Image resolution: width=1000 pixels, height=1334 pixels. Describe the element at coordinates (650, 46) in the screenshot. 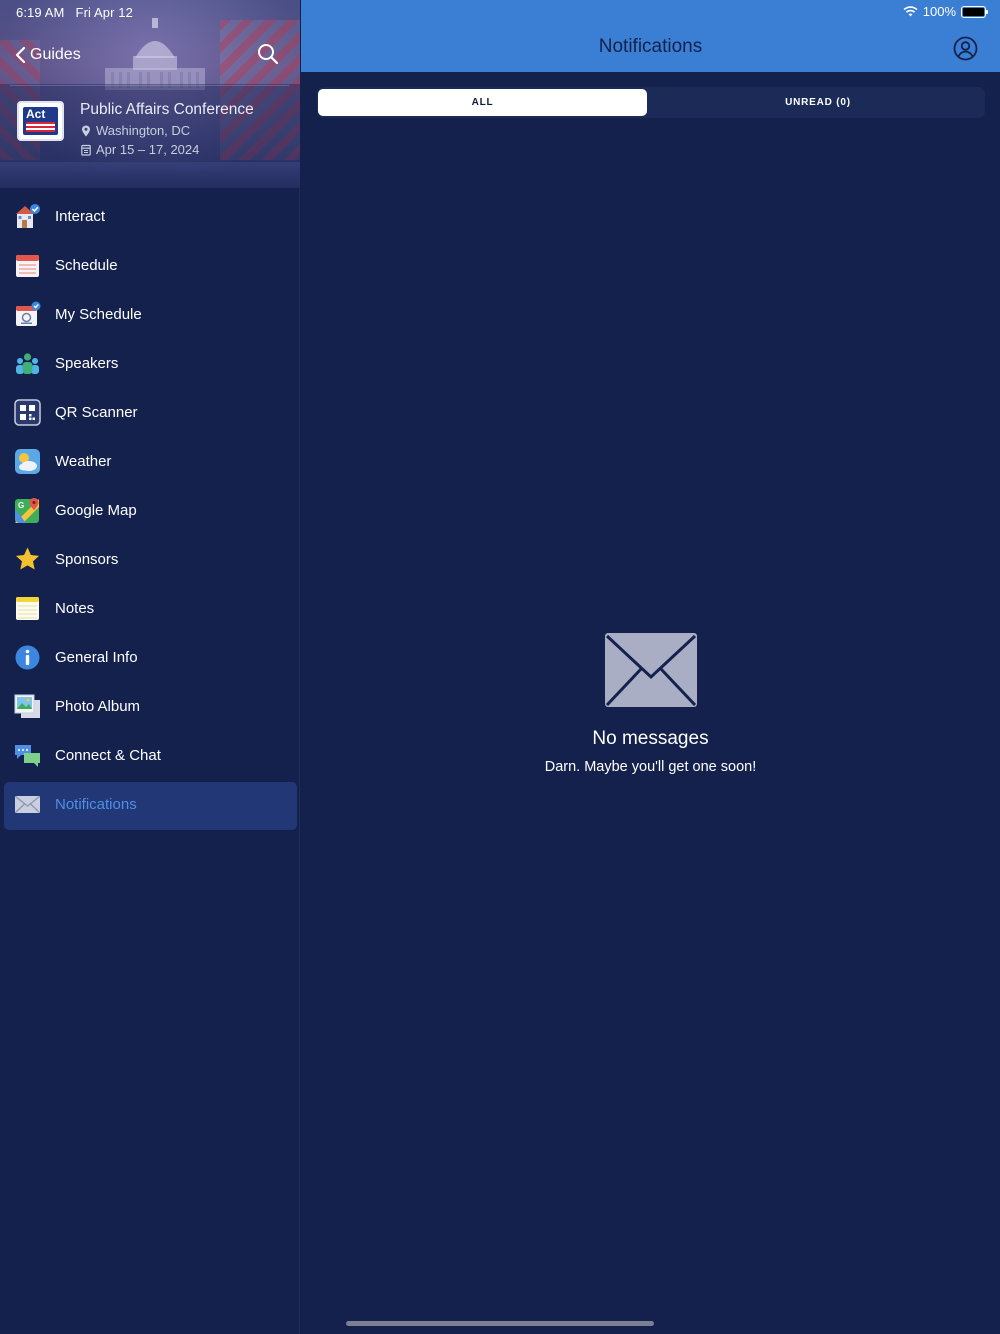

I see `page-title: Notifications` at that location.